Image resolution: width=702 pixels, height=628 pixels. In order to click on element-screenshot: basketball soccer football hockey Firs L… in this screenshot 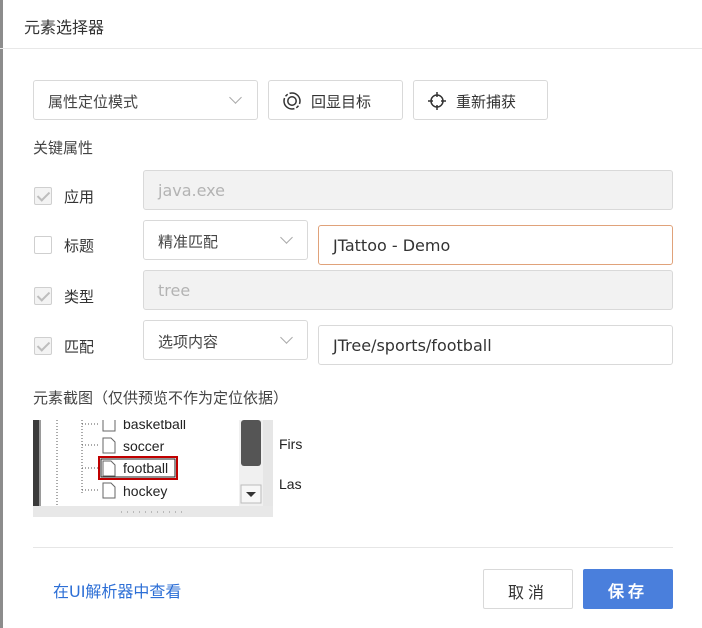, I will do `click(167, 468)`.